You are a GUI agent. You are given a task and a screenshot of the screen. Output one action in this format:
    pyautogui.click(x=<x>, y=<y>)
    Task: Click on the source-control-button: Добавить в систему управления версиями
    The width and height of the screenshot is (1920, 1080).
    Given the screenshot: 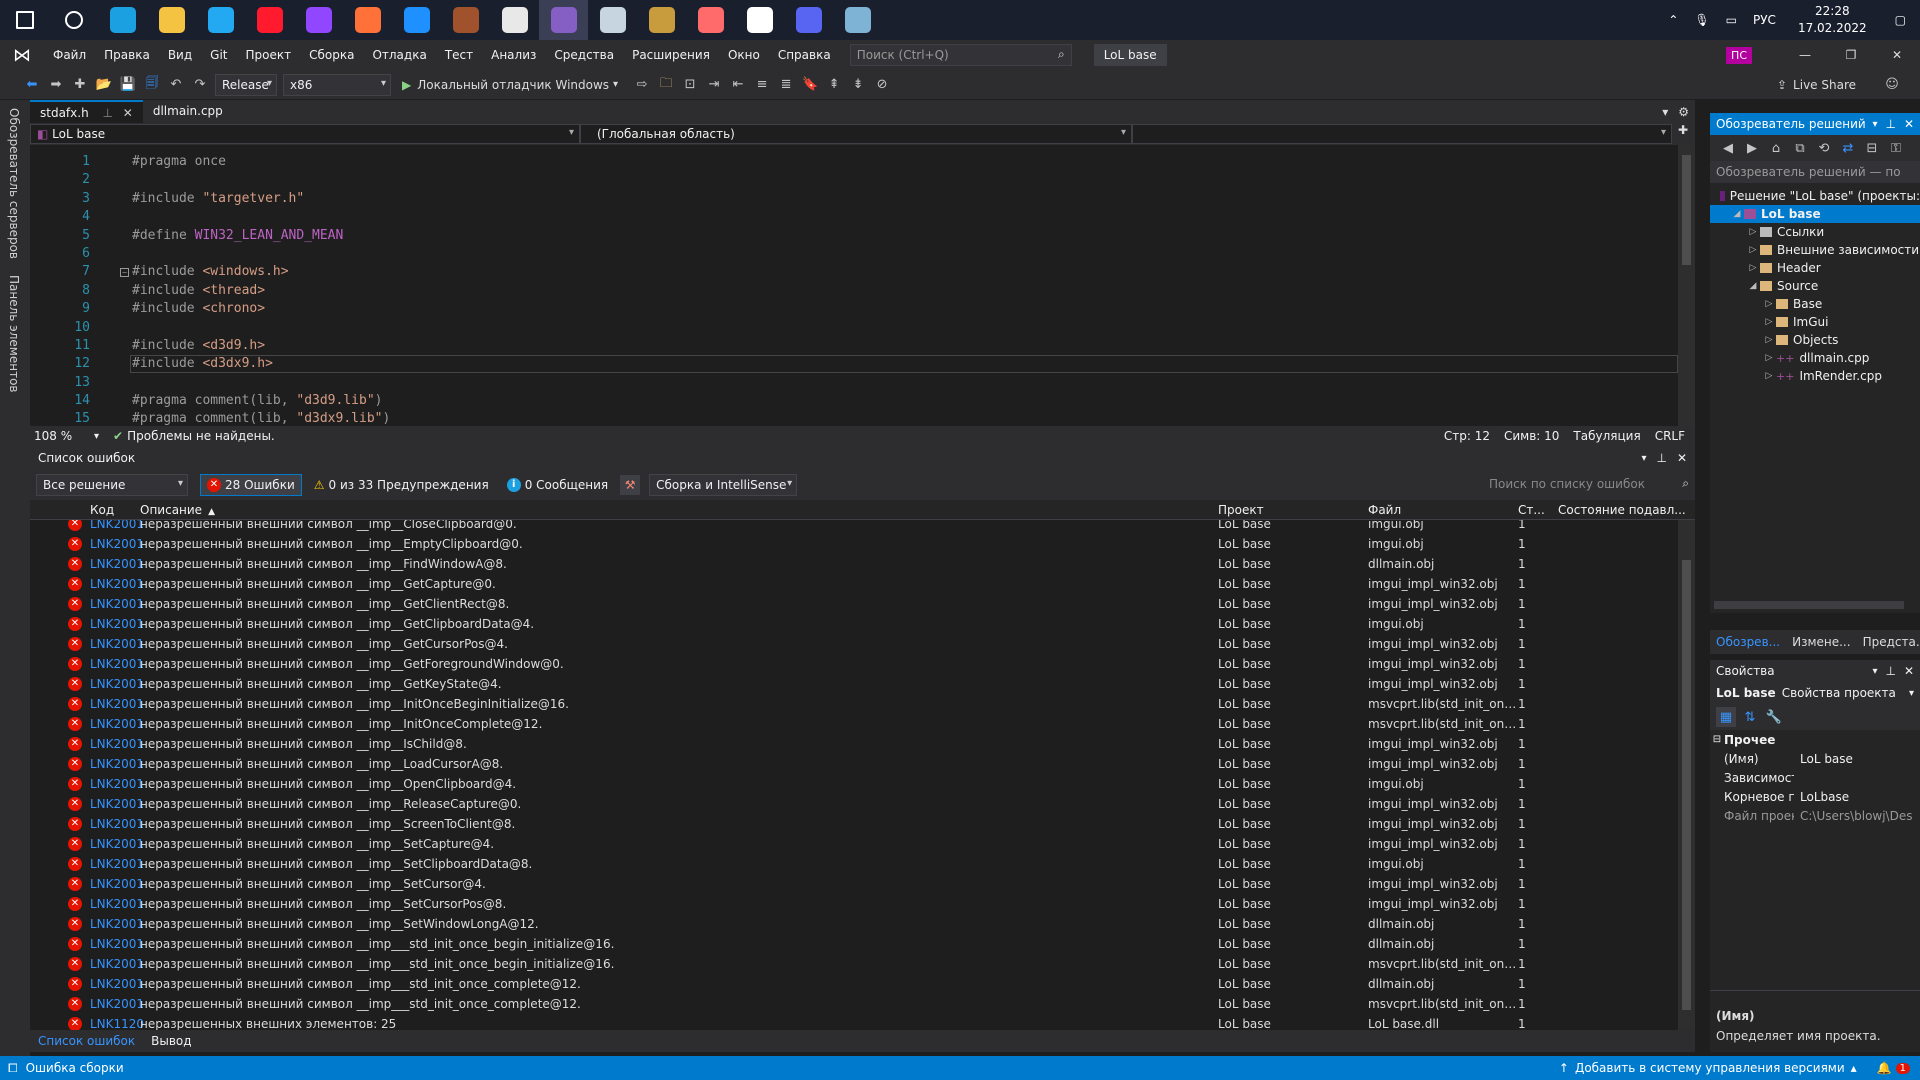 What is the action you would take?
    pyautogui.click(x=1710, y=1068)
    